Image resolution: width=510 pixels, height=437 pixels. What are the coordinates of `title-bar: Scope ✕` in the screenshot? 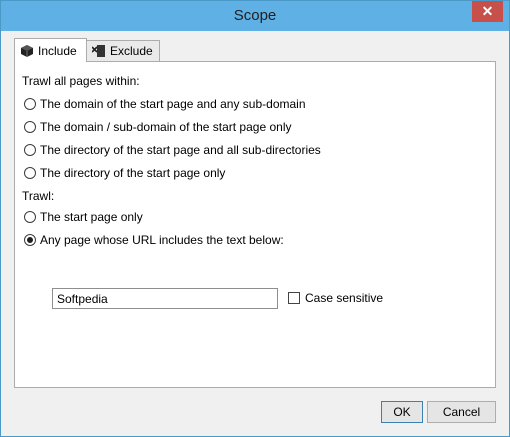 It's located at (255, 16).